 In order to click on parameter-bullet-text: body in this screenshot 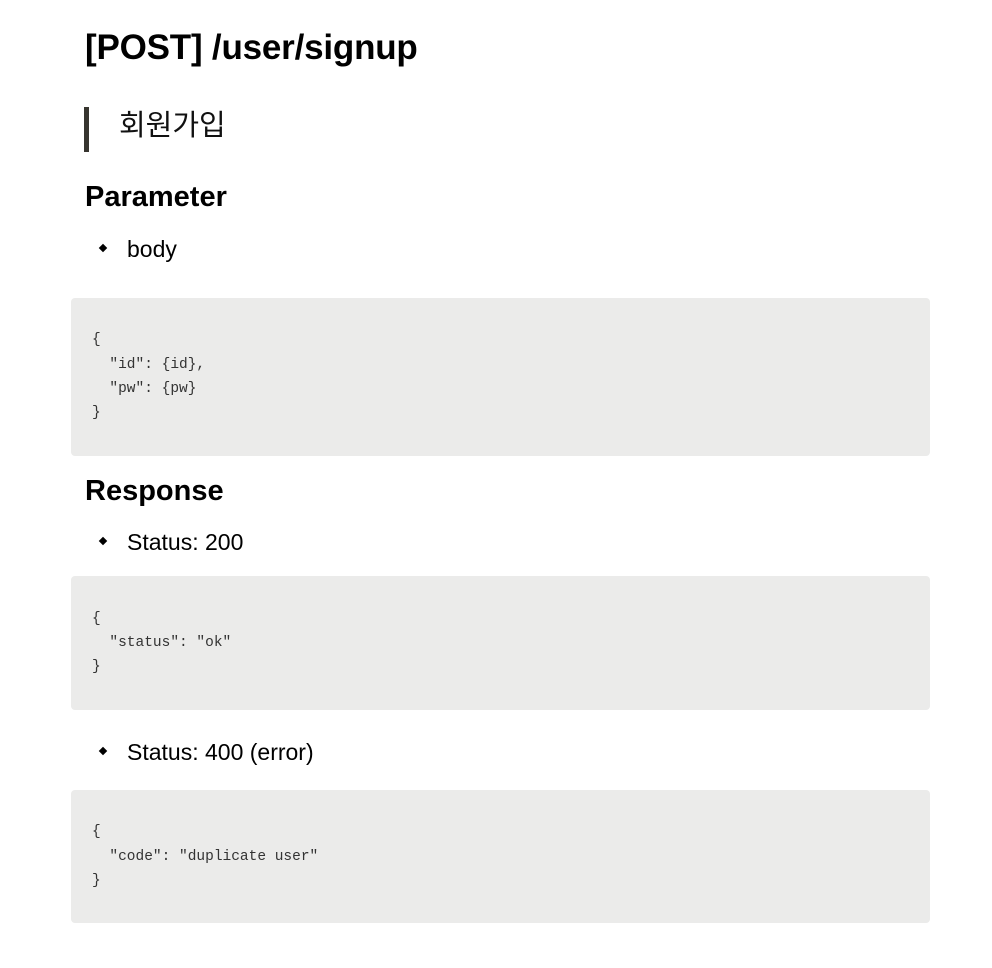, I will do `click(152, 249)`.